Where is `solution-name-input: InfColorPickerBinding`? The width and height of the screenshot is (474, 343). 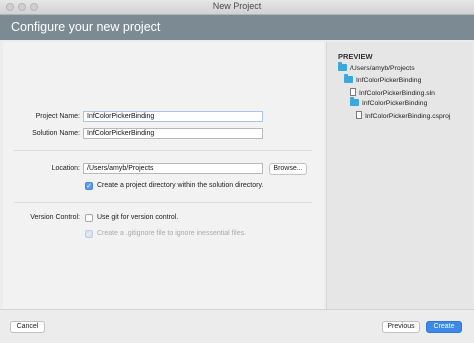
solution-name-input: InfColorPickerBinding is located at coordinates (173, 133).